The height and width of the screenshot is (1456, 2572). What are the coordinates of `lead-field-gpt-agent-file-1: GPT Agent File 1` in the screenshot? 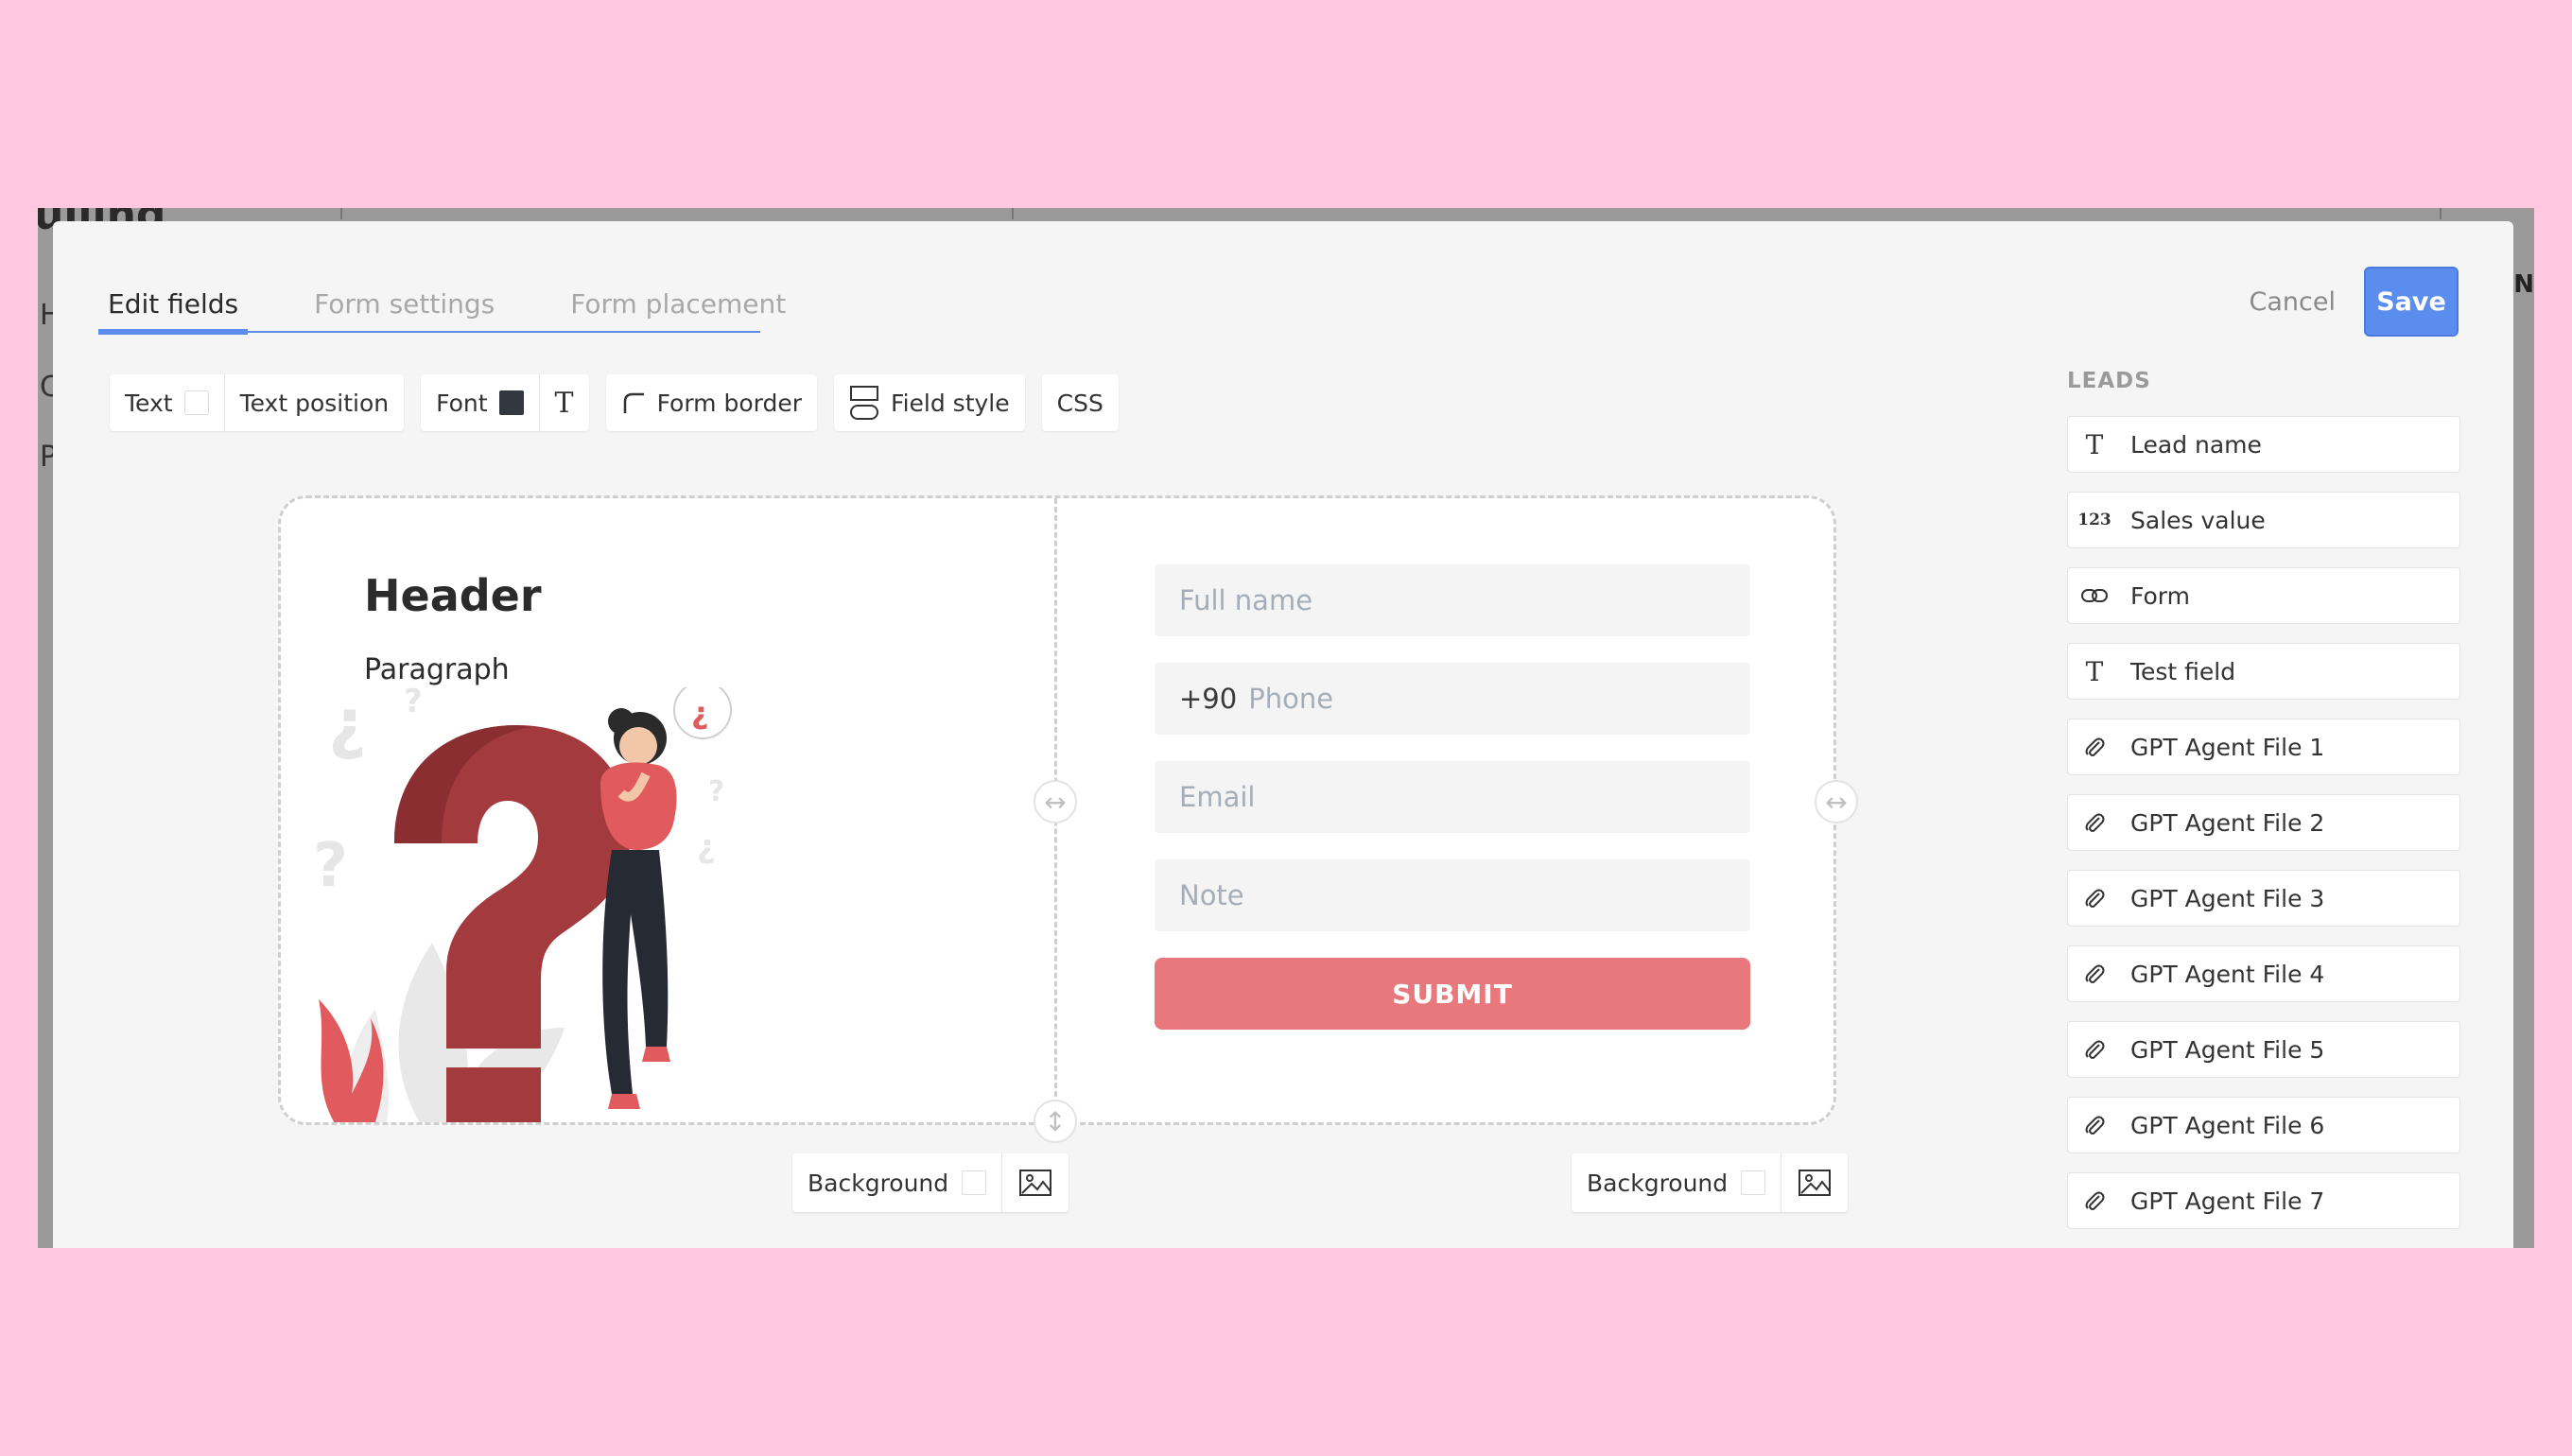 It's located at (2263, 747).